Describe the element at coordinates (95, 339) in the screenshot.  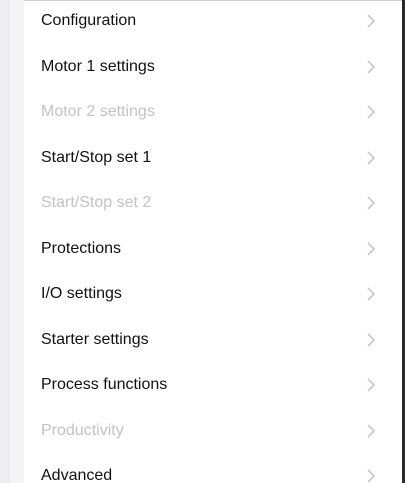
I see `menu-item-label: Starter settings` at that location.